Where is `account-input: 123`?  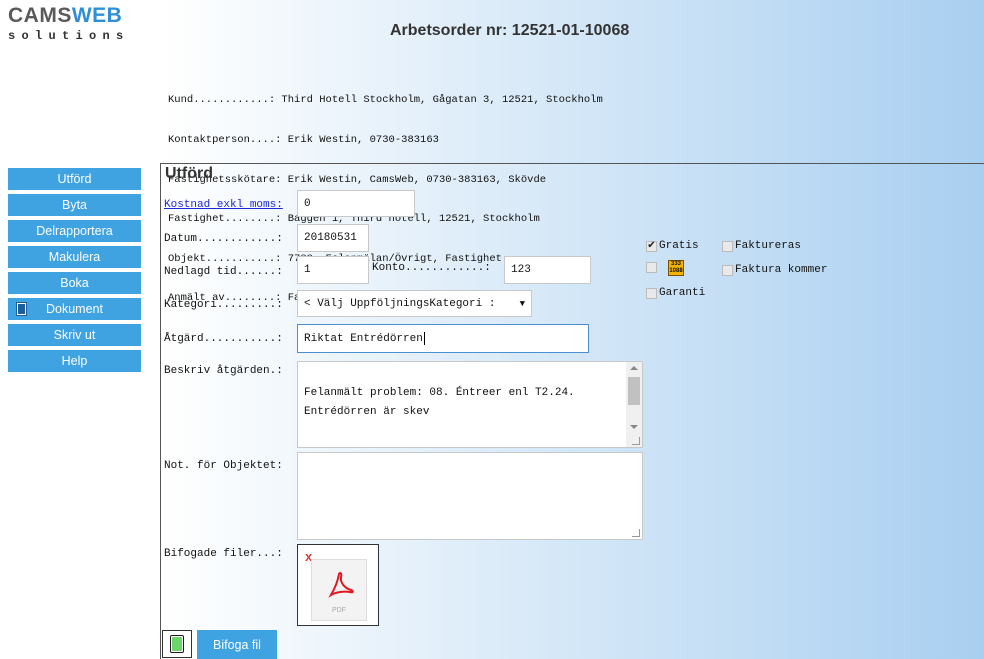 account-input: 123 is located at coordinates (547, 270).